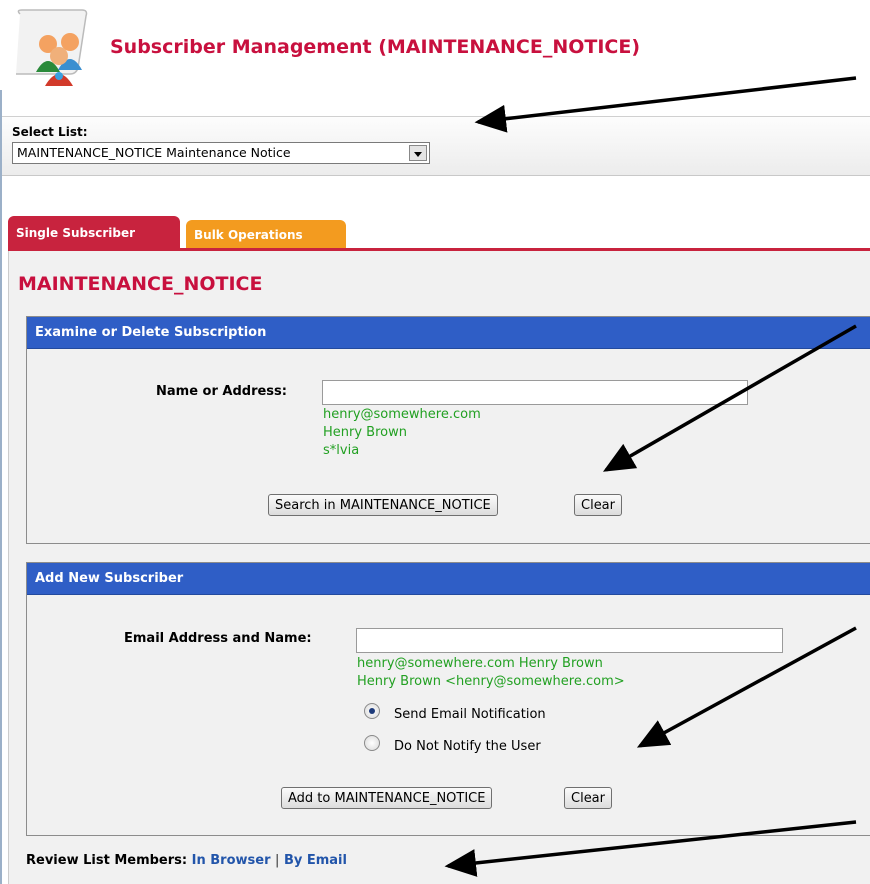  Describe the element at coordinates (107, 860) in the screenshot. I see `review-label: Review List Members:` at that location.